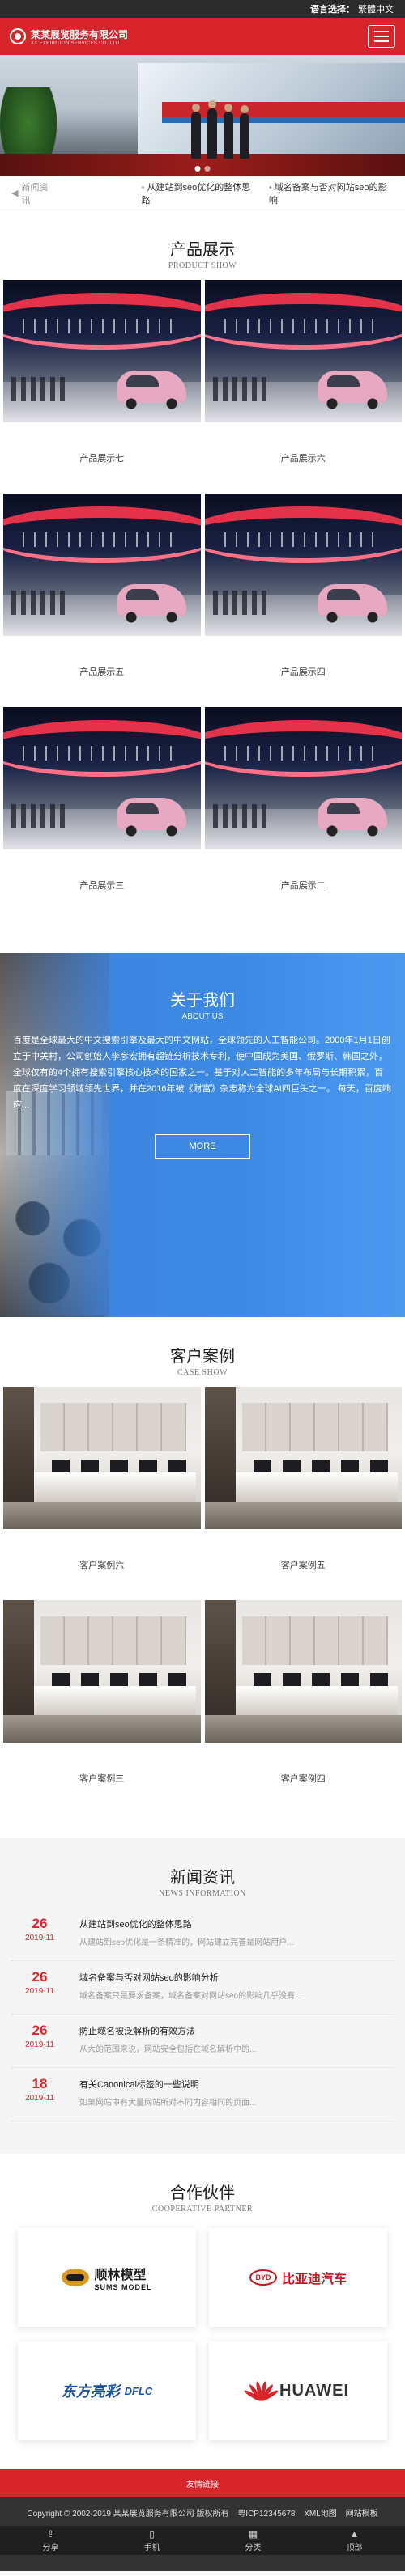 This screenshot has width=405, height=2576. What do you see at coordinates (202, 2193) in the screenshot?
I see `partners-title: 合作伙伴` at bounding box center [202, 2193].